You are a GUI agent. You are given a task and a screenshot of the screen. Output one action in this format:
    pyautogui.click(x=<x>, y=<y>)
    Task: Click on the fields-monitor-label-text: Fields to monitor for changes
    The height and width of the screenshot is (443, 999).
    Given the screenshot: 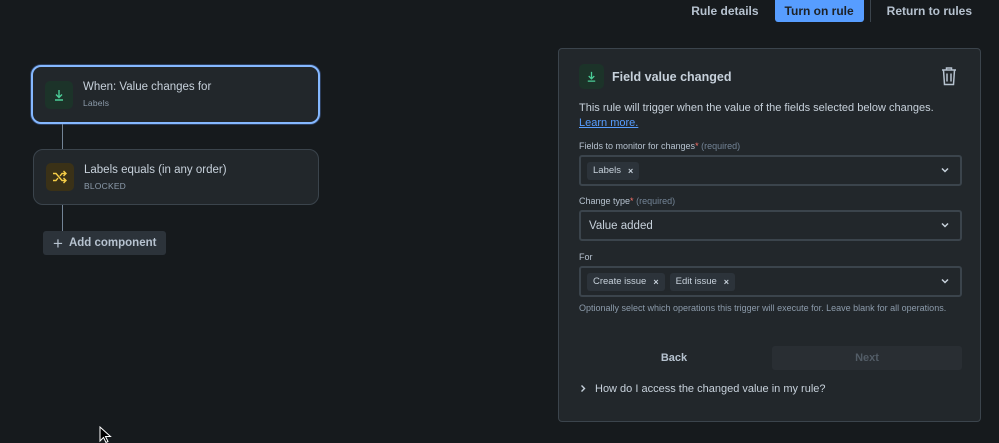 What is the action you would take?
    pyautogui.click(x=637, y=146)
    